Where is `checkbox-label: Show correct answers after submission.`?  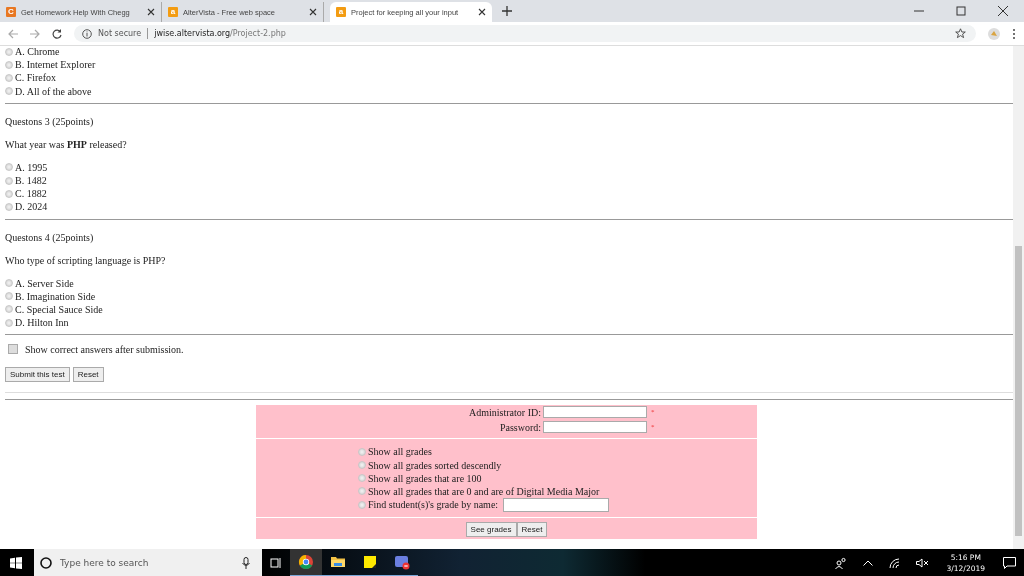
checkbox-label: Show correct answers after submission. is located at coordinates (104, 349).